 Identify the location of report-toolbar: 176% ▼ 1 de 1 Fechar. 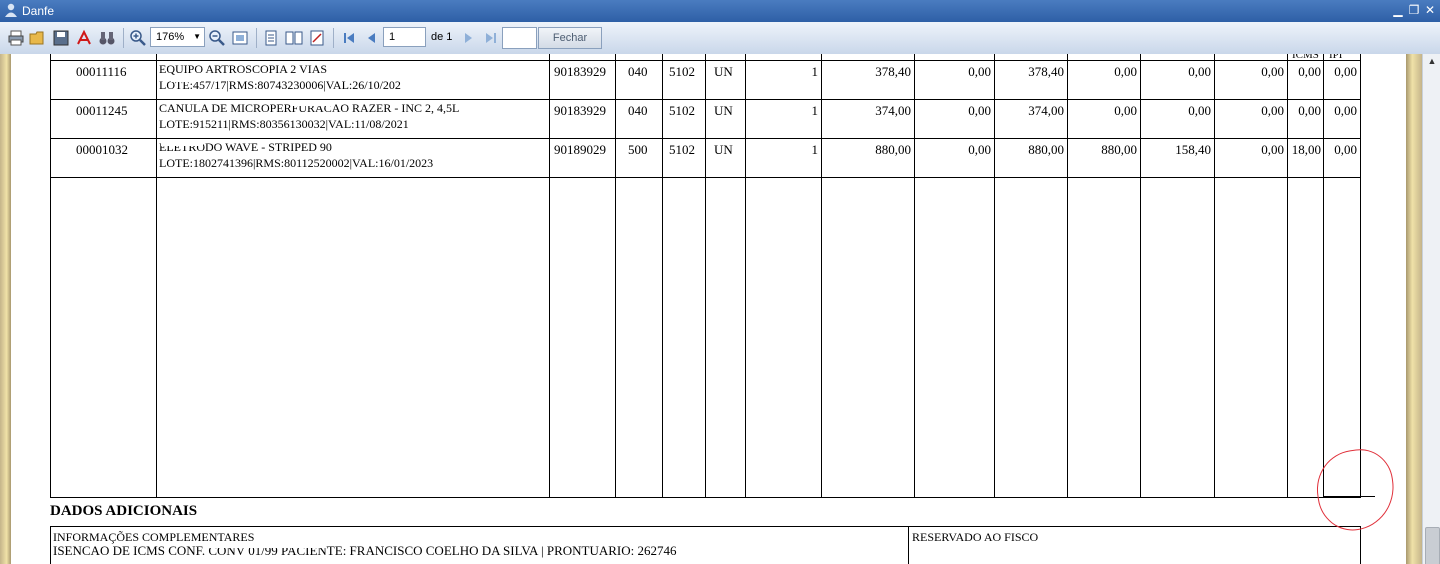
(720, 38).